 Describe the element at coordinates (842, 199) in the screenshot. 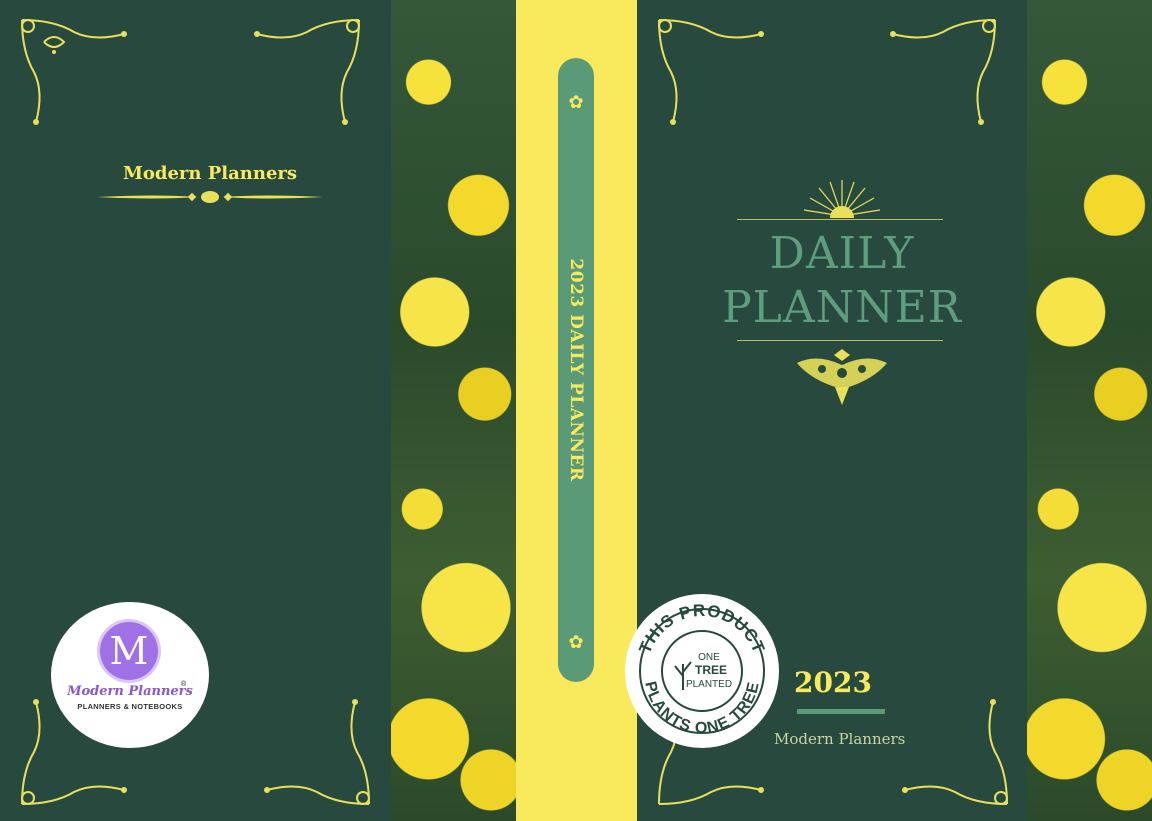

I see `sunburst-ornament` at that location.